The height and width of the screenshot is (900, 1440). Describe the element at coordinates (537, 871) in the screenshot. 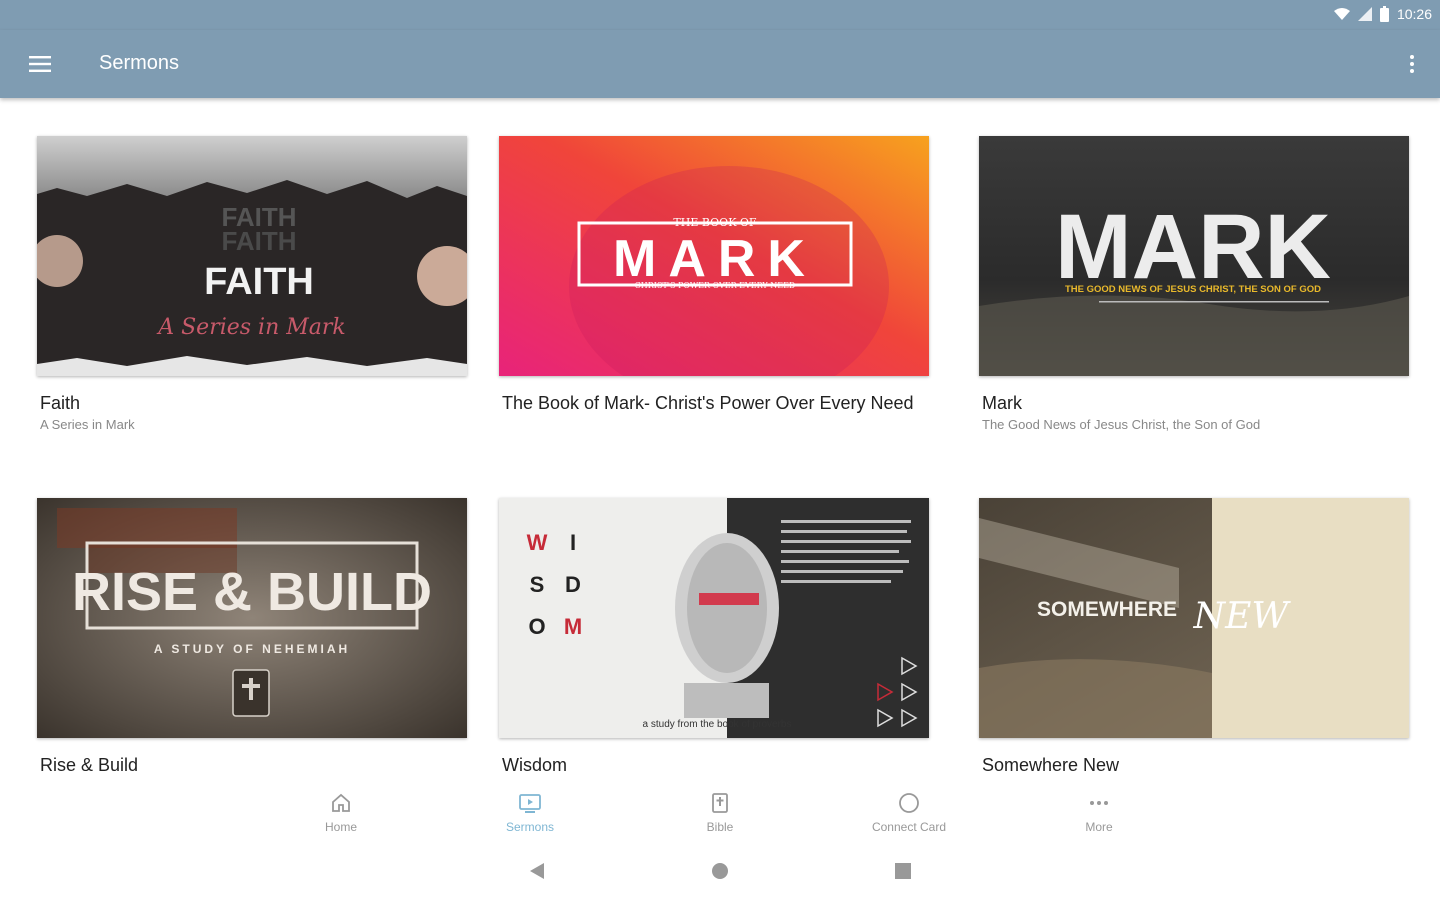

I see `back-icon` at that location.